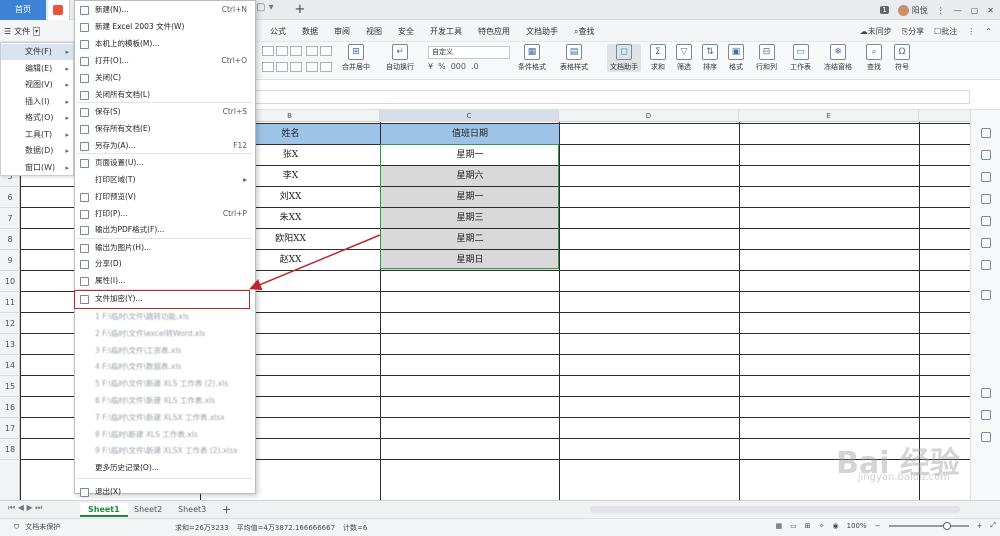  What do you see at coordinates (902, 58) in the screenshot?
I see `symbol-button: Ω 符号` at bounding box center [902, 58].